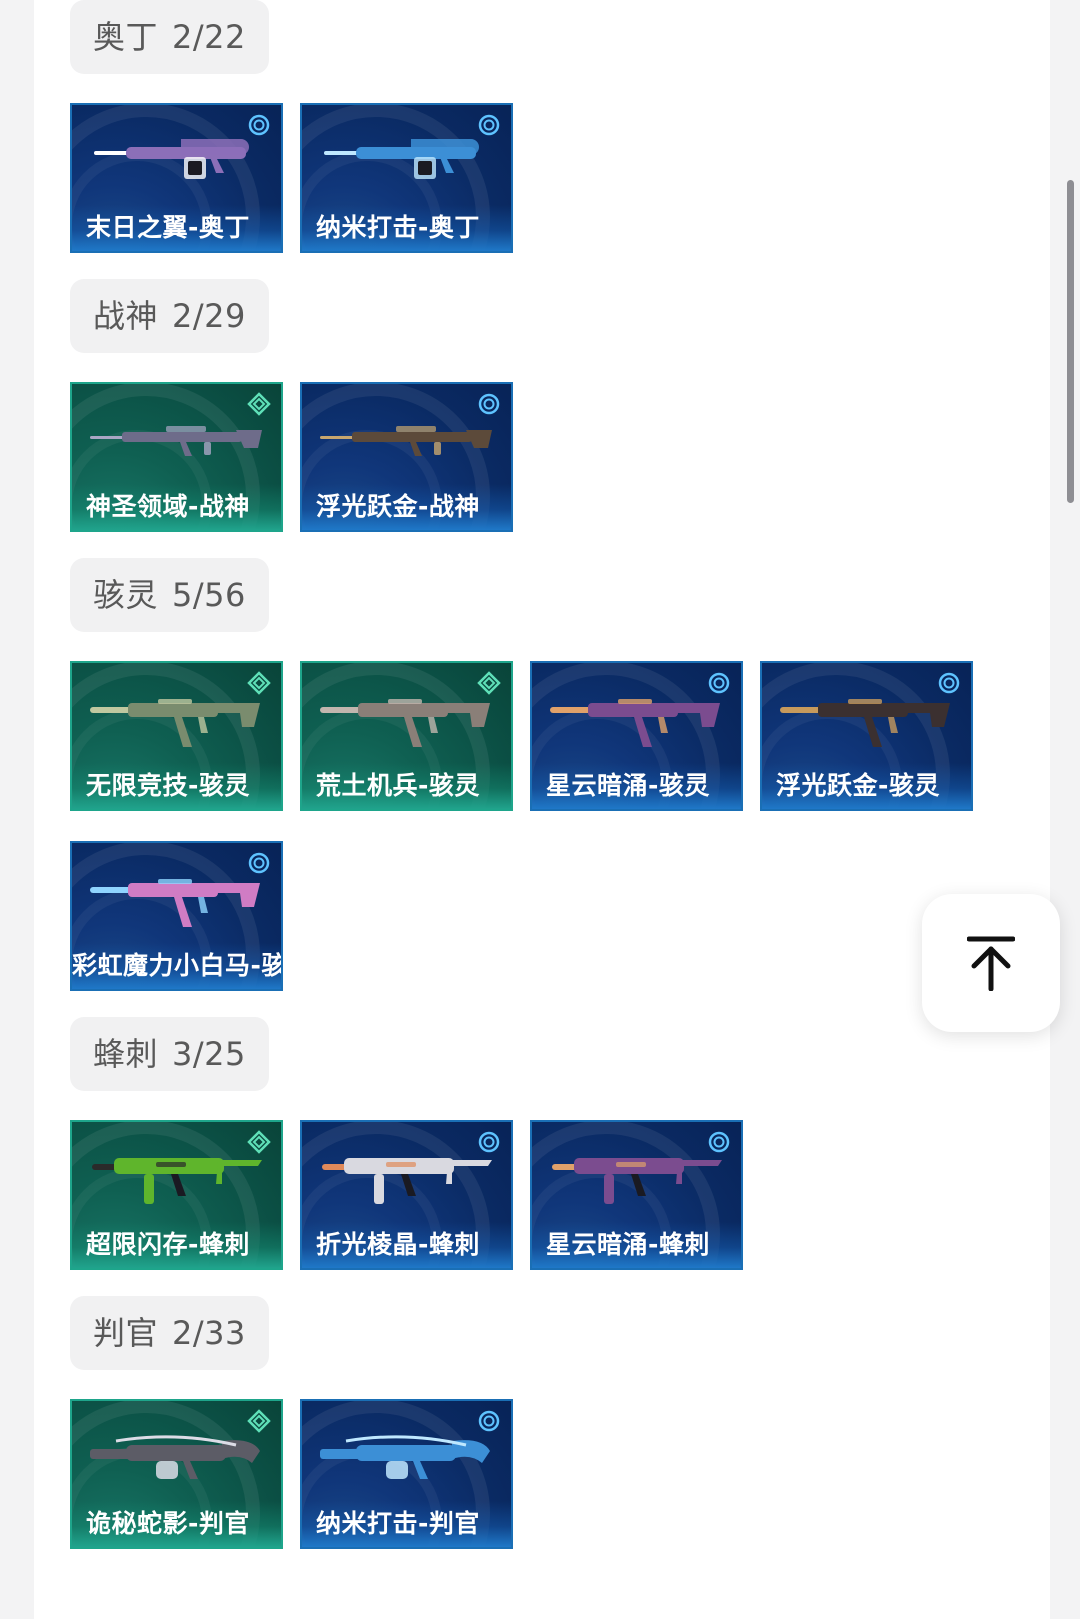 The width and height of the screenshot is (1080, 1619). What do you see at coordinates (169, 37) in the screenshot?
I see `weapon-group-label: 奥丁 2/22` at bounding box center [169, 37].